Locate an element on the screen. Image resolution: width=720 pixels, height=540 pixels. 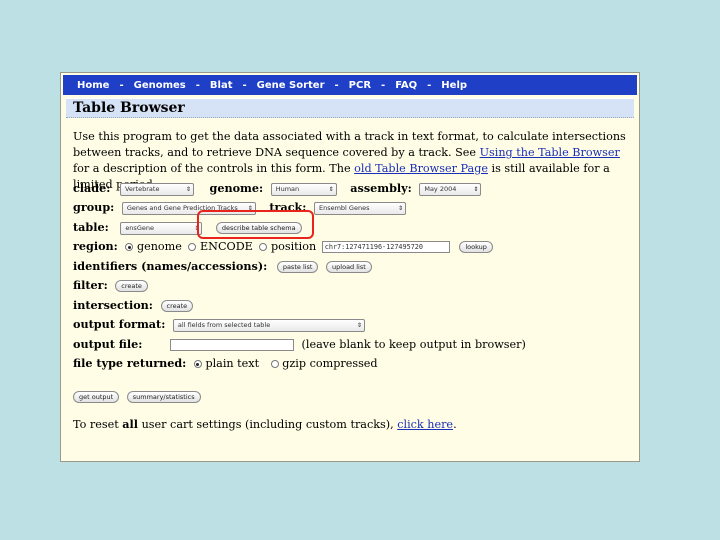
position-input: chr7:127471196-127495720 is located at coordinates (385, 247).